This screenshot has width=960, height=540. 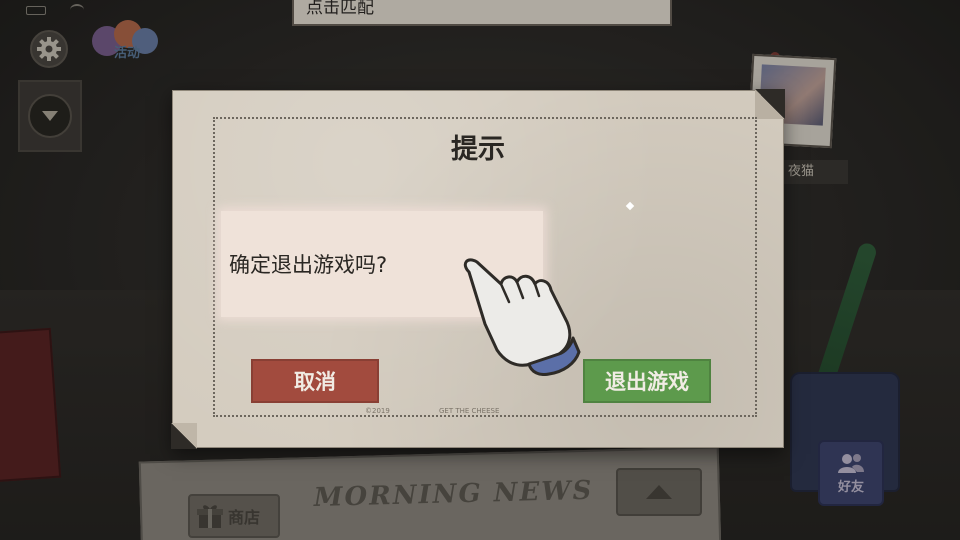 What do you see at coordinates (522, 317) in the screenshot?
I see `pointing-hand-icon` at bounding box center [522, 317].